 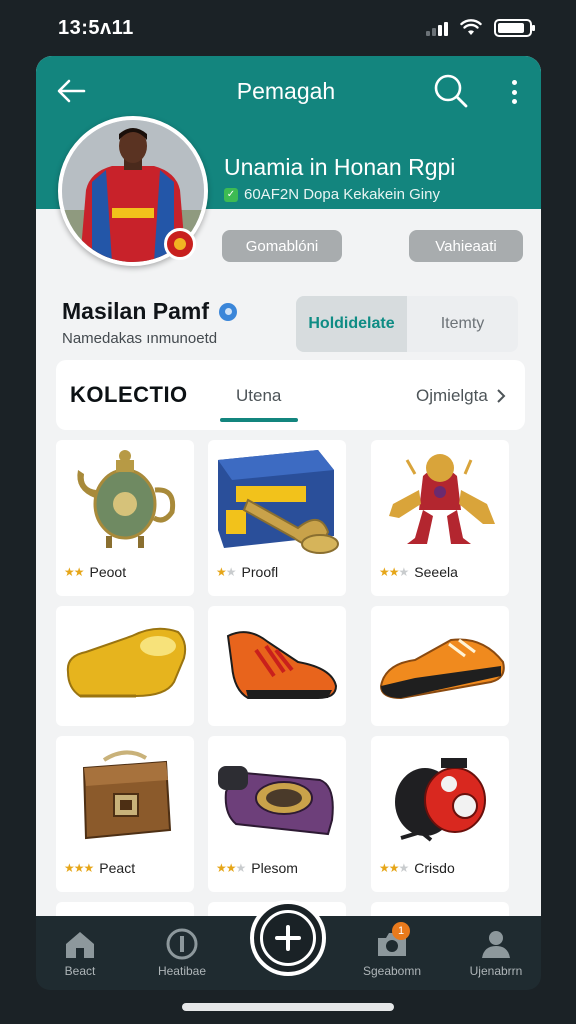 I want to click on robot-figure-icon, so click(x=442, y=499).